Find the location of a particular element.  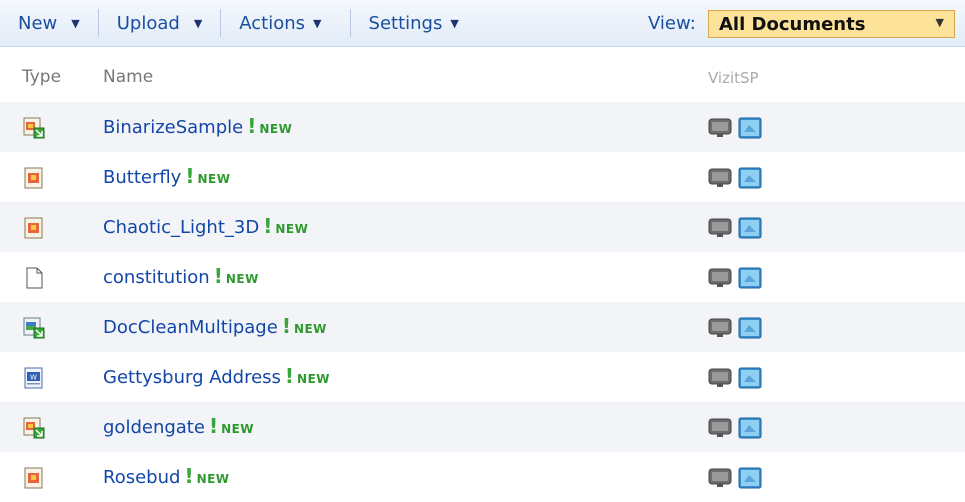

upload-menu-button: Upload ▼ is located at coordinates (160, 23).